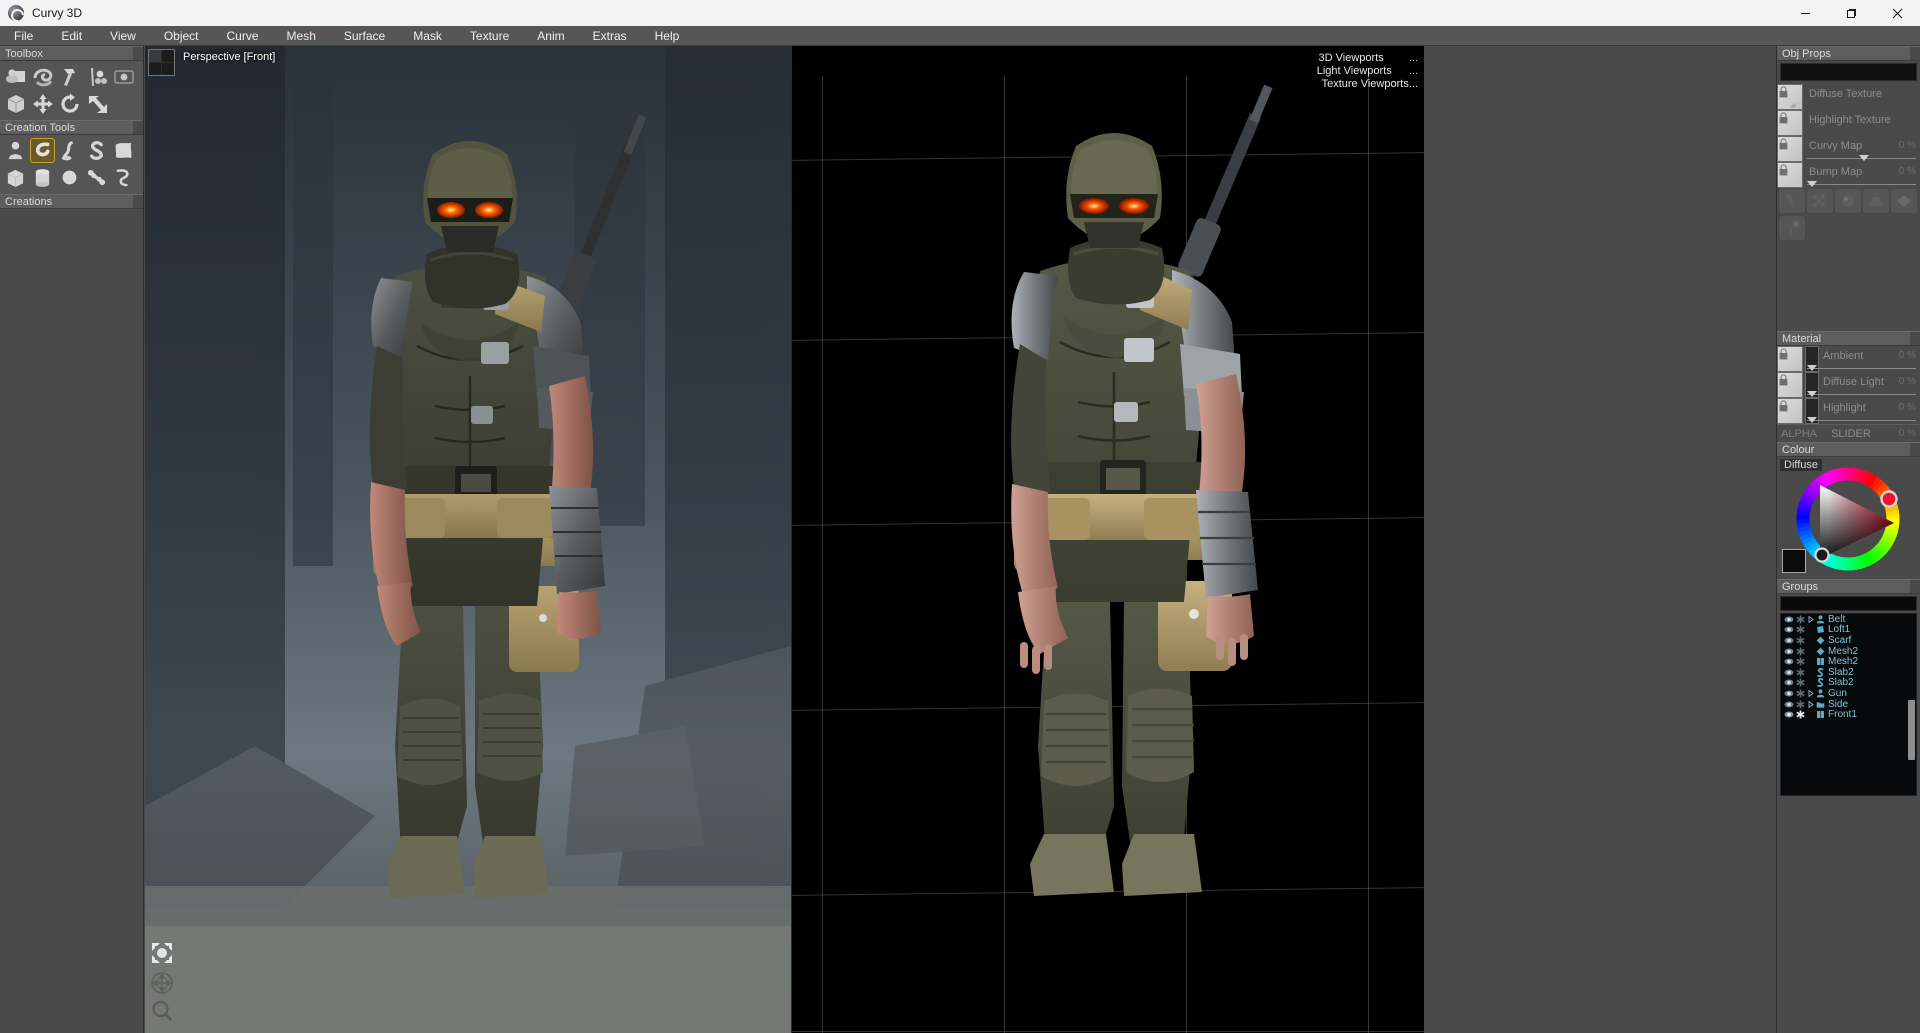 The width and height of the screenshot is (1920, 1033). I want to click on viewport-orbit-button, so click(162, 983).